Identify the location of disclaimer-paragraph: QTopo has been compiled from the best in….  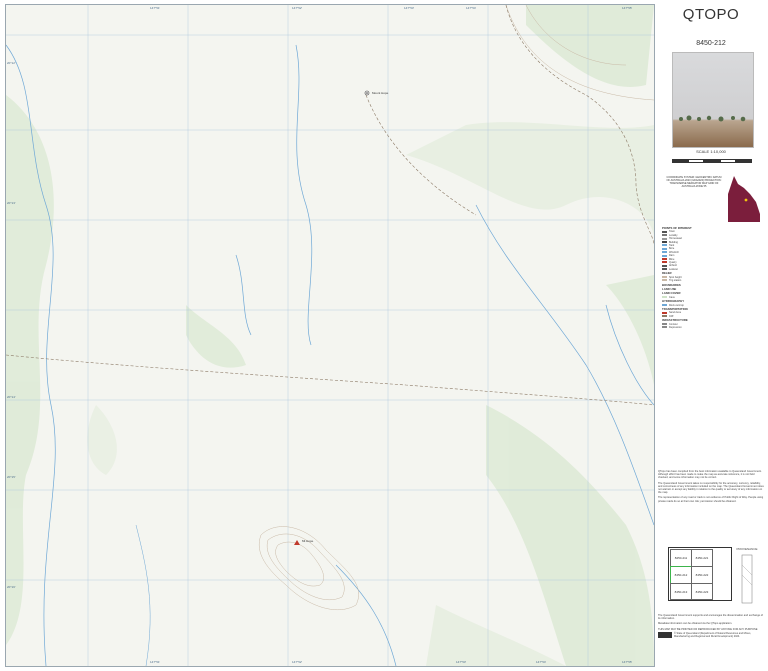
(710, 475).